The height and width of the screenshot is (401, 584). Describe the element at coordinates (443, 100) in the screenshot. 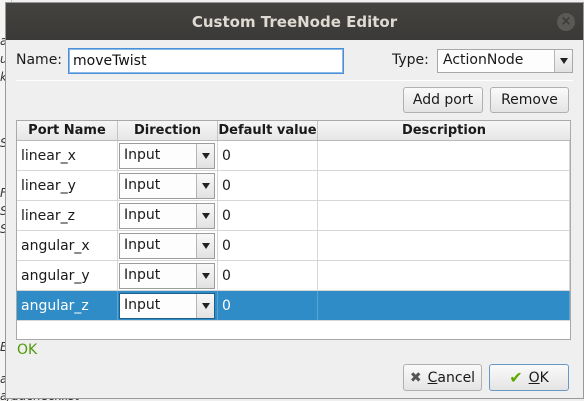

I see `add-port-button: Add port` at that location.